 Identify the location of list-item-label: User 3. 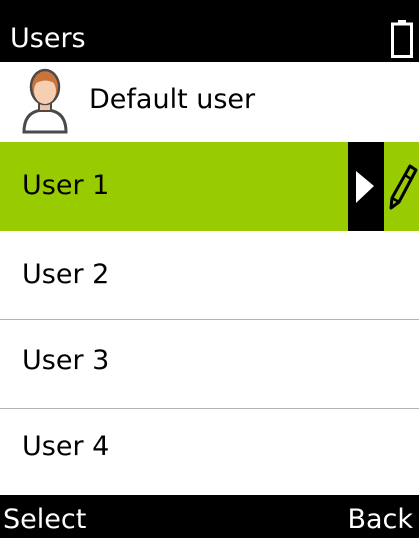
(66, 360).